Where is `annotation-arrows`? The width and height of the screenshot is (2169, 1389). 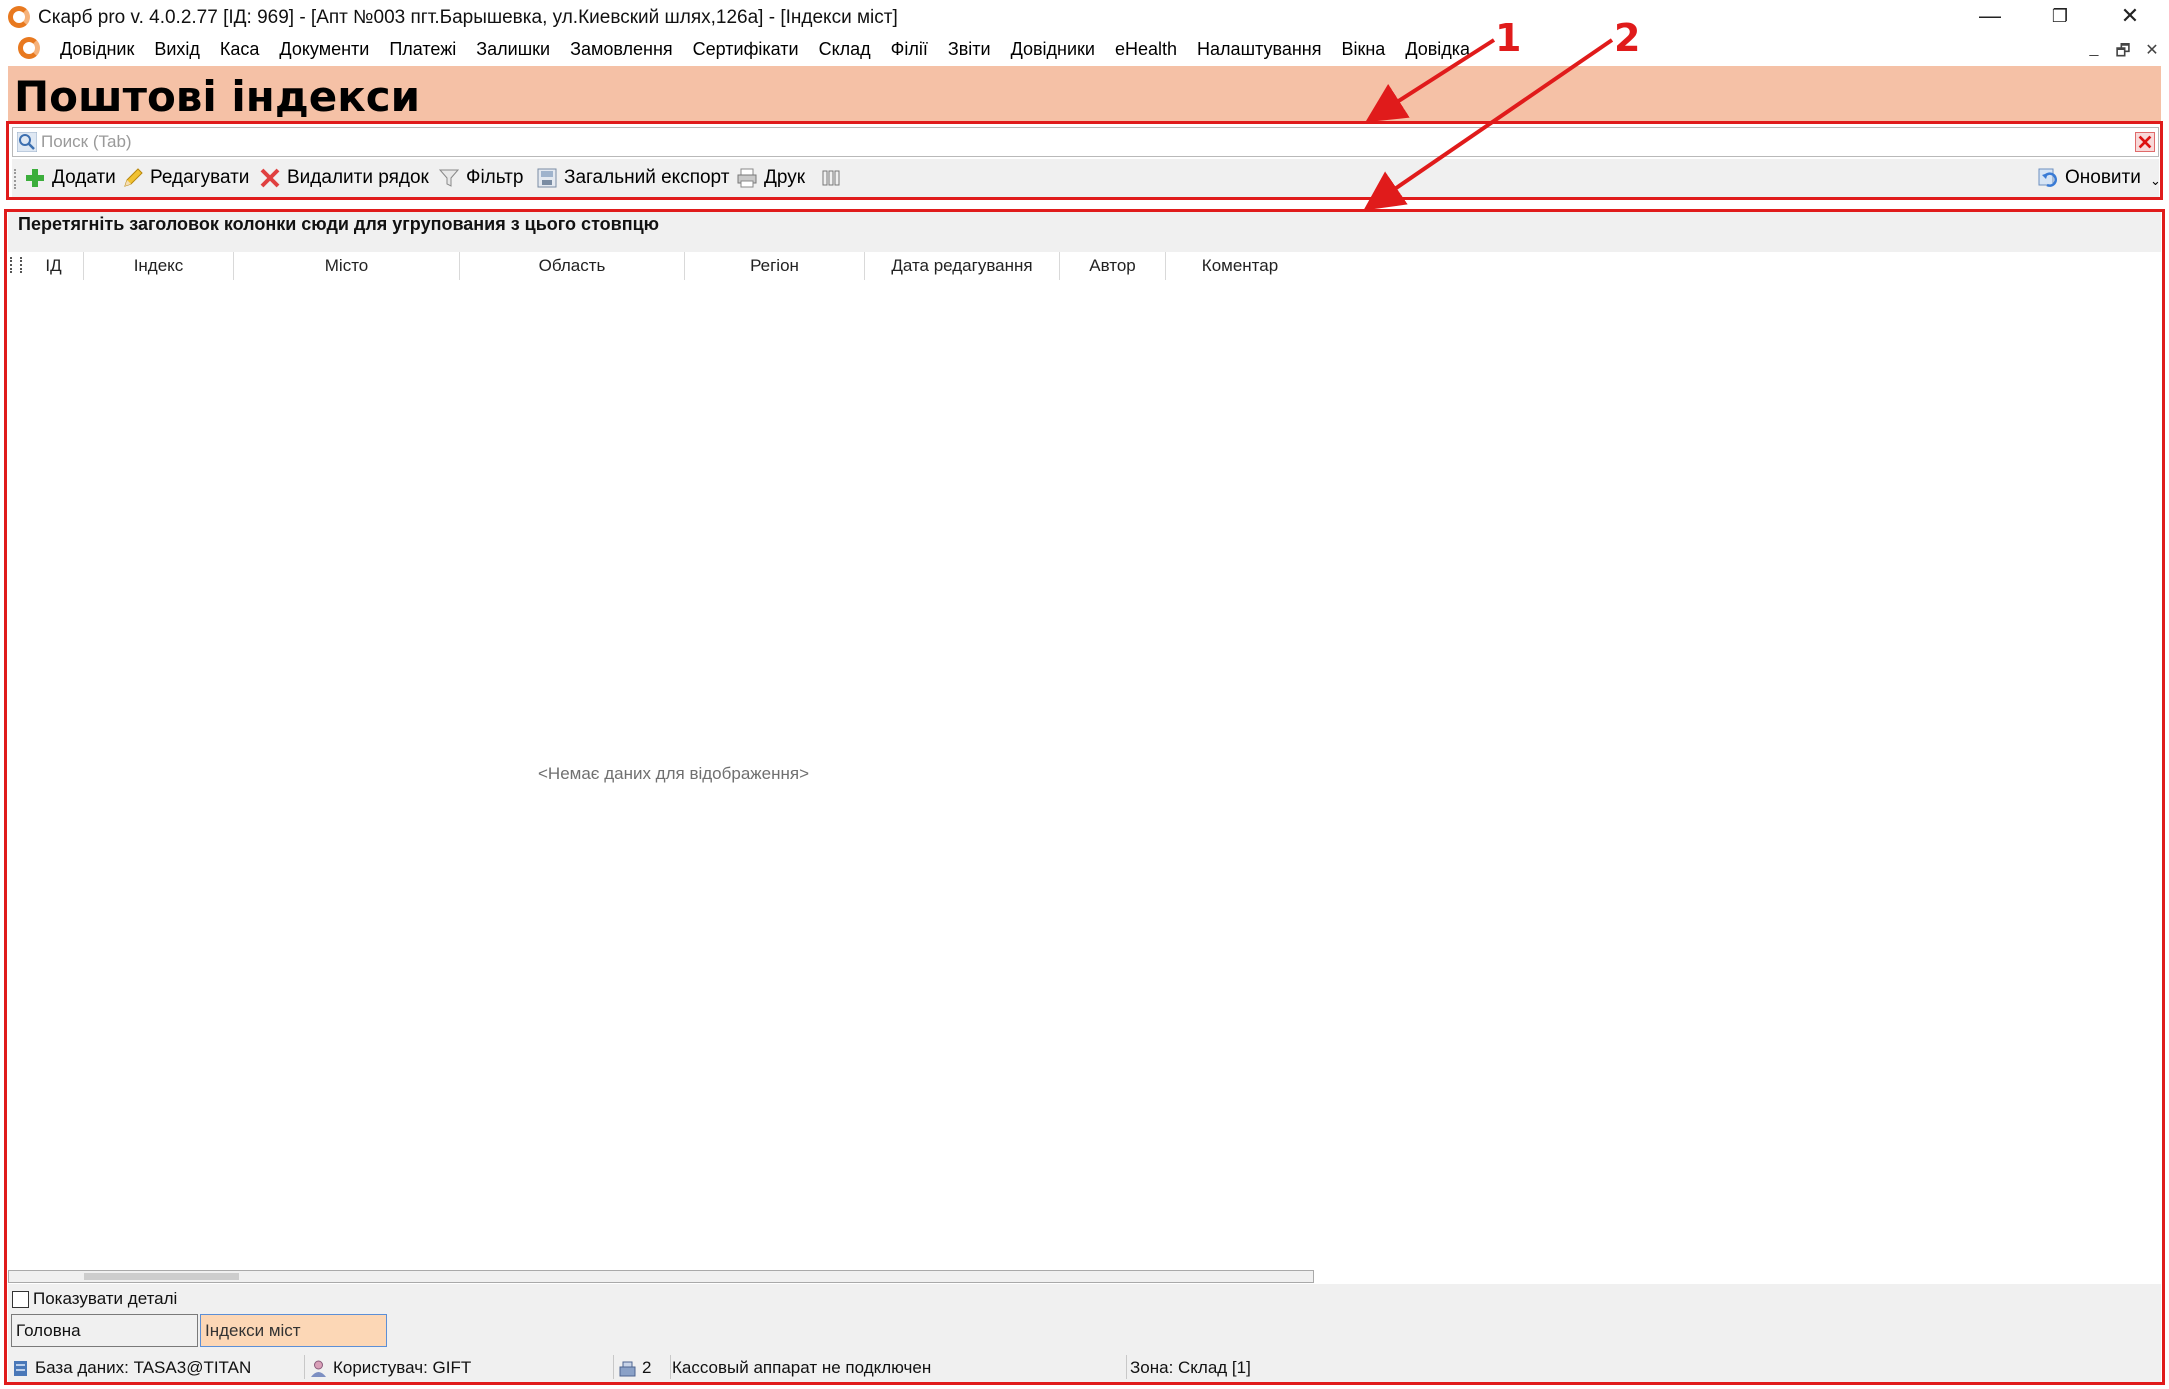
annotation-arrows is located at coordinates (1488, 124).